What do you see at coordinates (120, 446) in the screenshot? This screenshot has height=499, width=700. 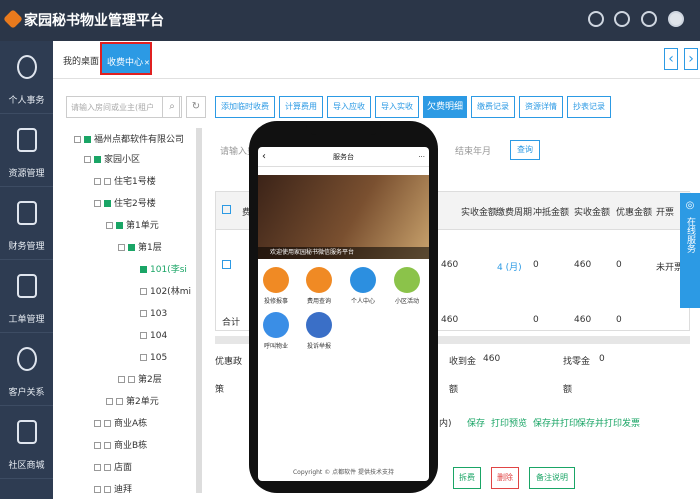 I see `tree-node: 商业B栋` at bounding box center [120, 446].